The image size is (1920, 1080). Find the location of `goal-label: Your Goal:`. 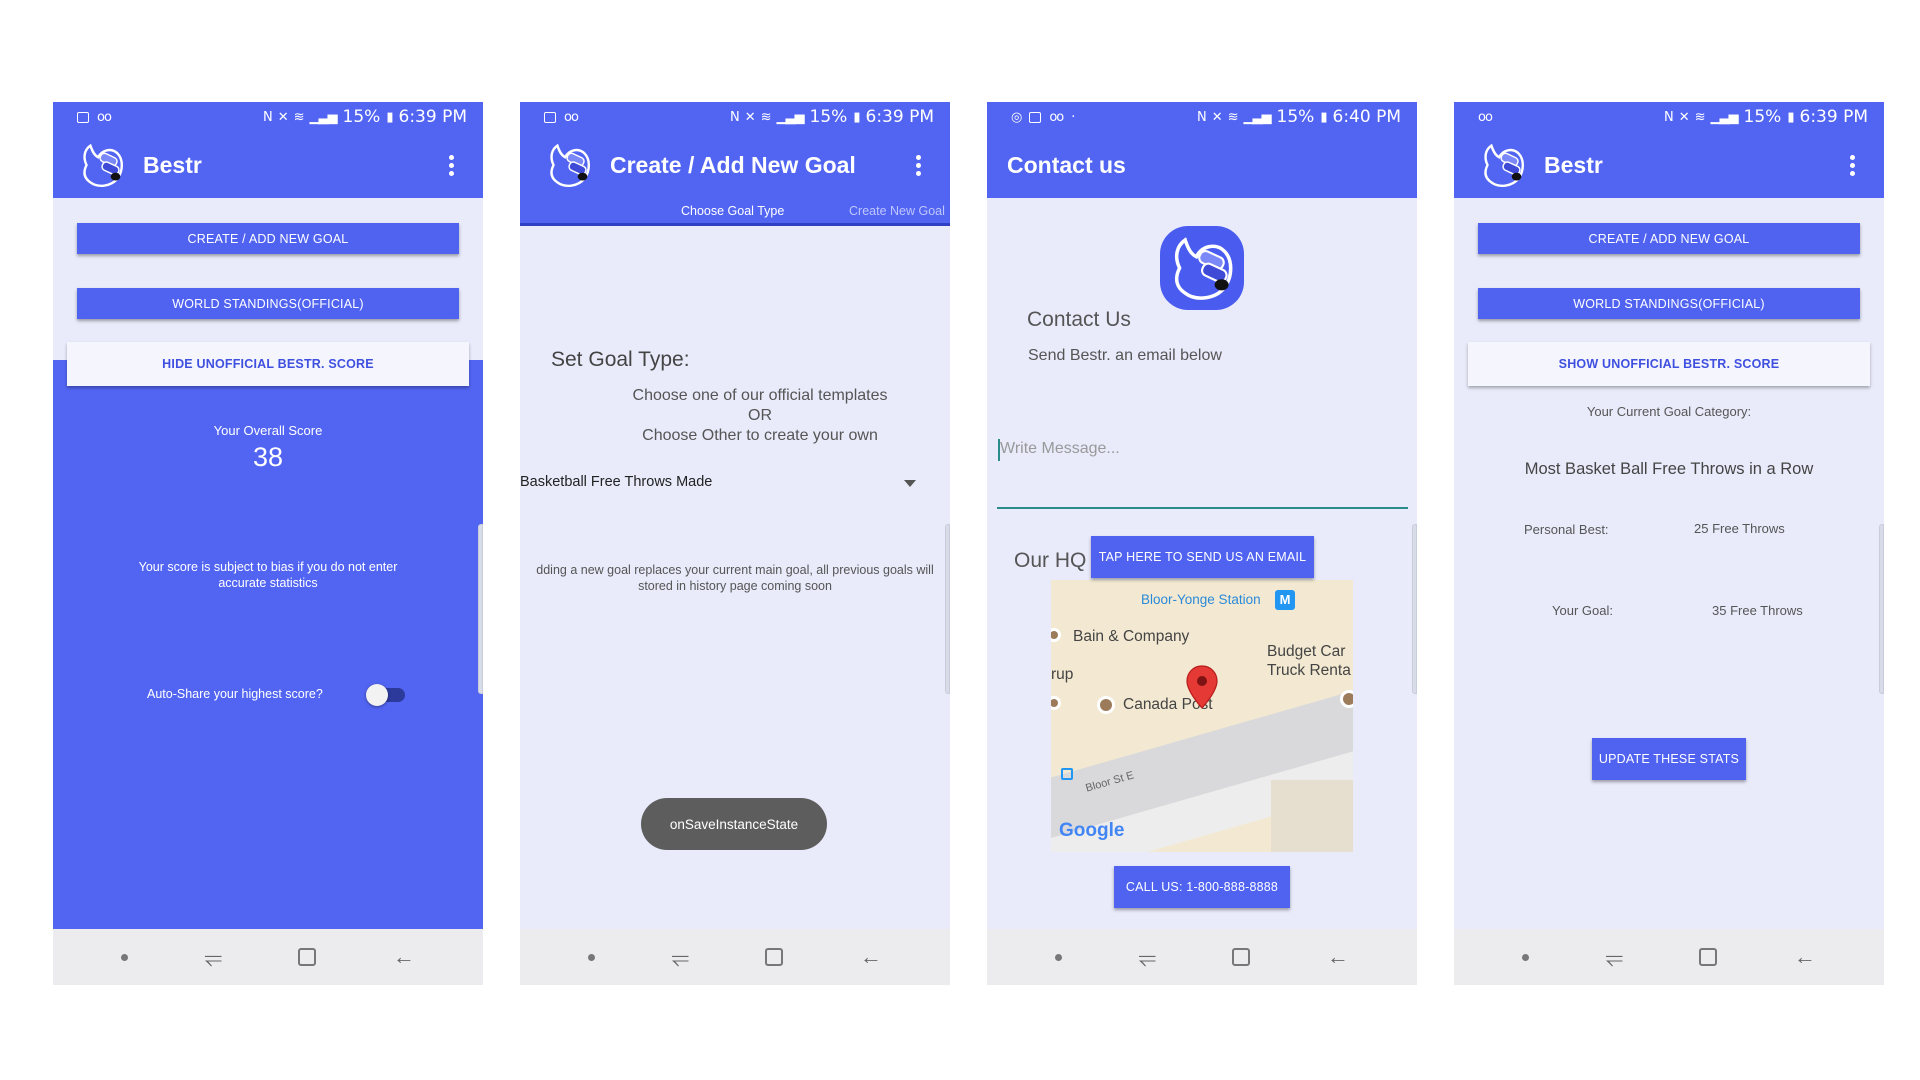

goal-label: Your Goal: is located at coordinates (1582, 610).